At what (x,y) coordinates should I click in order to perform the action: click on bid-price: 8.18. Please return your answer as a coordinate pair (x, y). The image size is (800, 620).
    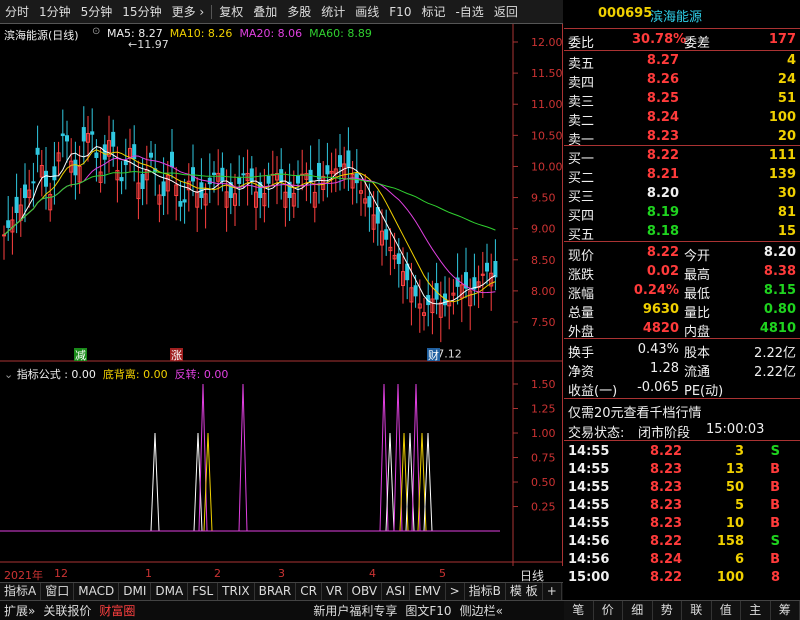
    Looking at the image, I should click on (662, 231).